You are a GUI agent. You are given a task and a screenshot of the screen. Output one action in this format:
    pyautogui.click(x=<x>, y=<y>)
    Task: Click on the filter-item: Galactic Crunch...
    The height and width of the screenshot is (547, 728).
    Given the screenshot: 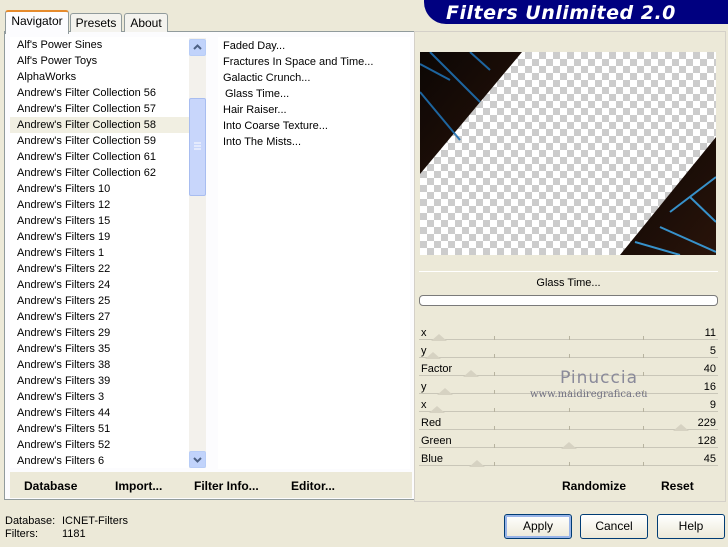 What is the action you would take?
    pyautogui.click(x=314, y=78)
    